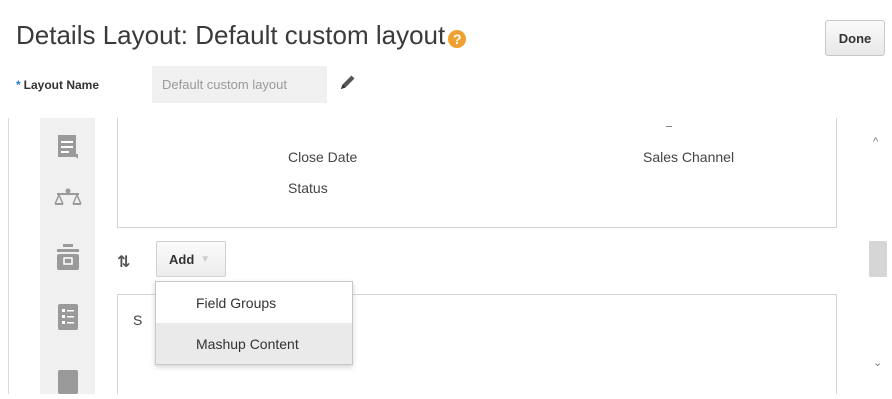 Image resolution: width=892 pixels, height=399 pixels. I want to click on scroll-up-icon: ^, so click(875, 142).